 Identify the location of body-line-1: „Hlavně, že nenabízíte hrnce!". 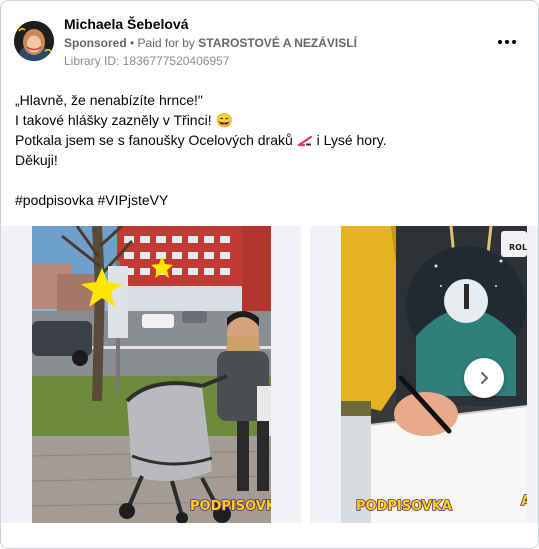
(109, 100).